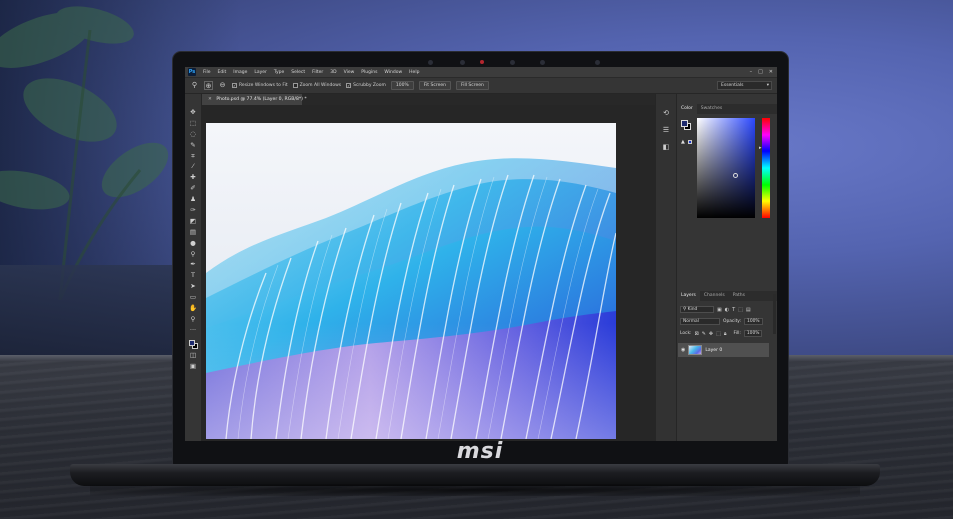 The image size is (953, 519). What do you see at coordinates (760, 72) in the screenshot?
I see `maximize-icon: □` at bounding box center [760, 72].